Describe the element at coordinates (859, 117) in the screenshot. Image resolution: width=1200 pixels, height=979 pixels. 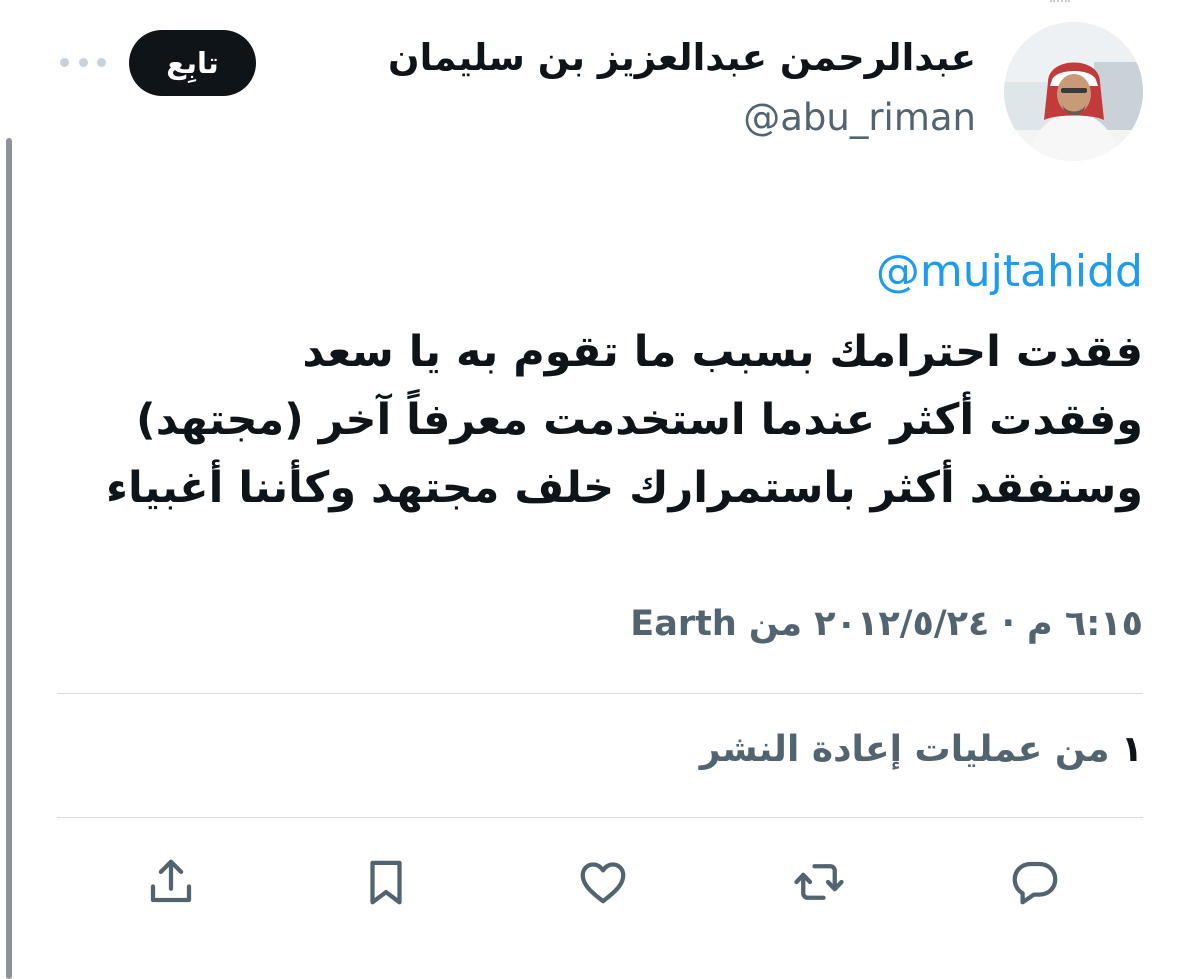
I see `author-handle: @abu_riman` at that location.